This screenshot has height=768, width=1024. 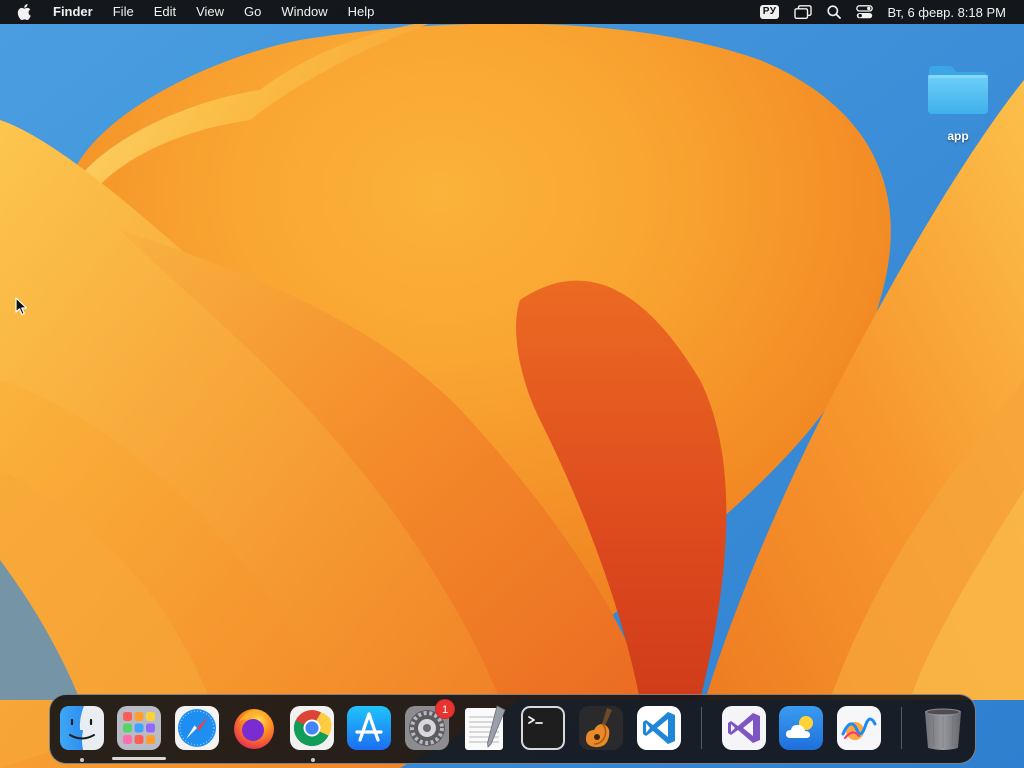 I want to click on dock-item-finder, so click(x=82, y=728).